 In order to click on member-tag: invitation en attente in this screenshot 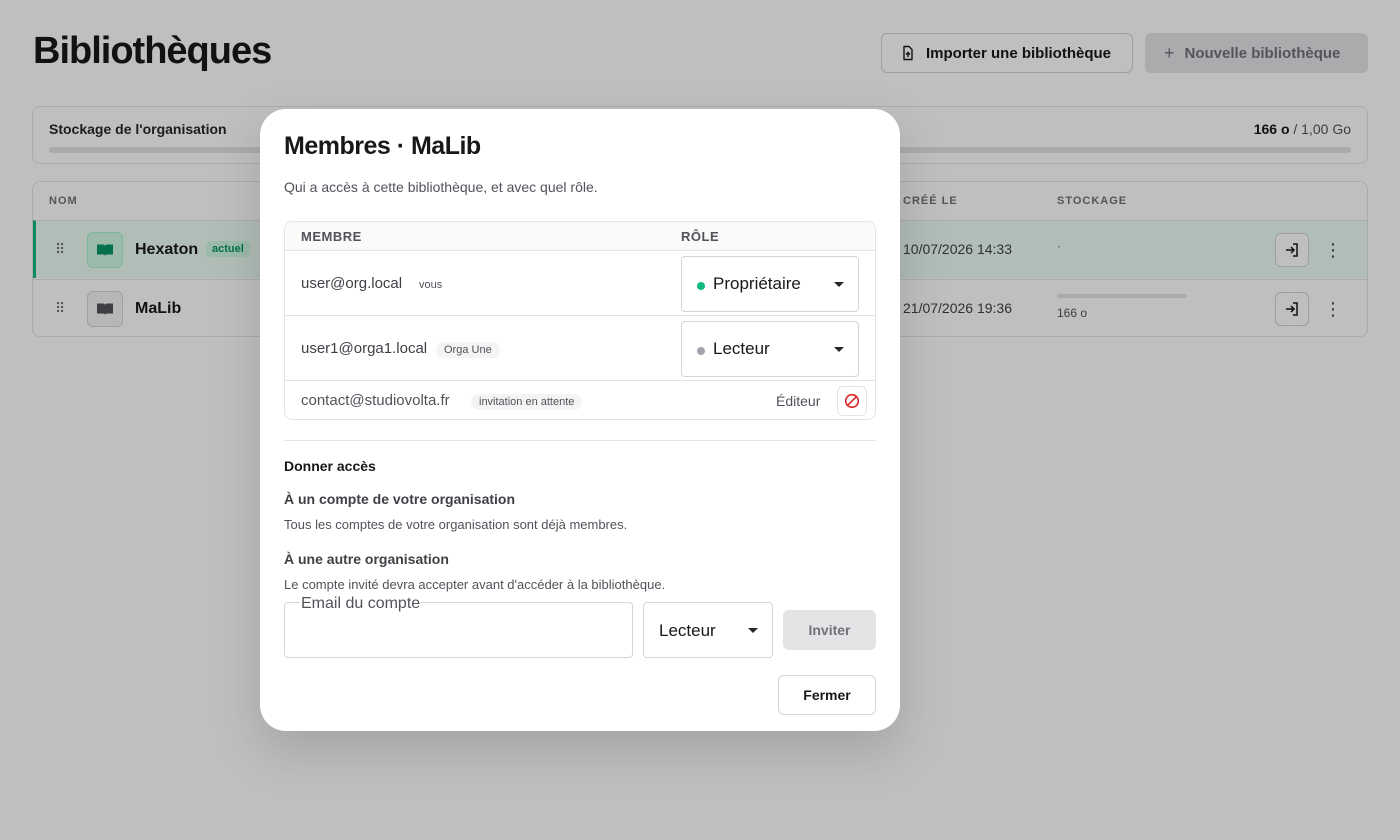, I will do `click(527, 402)`.